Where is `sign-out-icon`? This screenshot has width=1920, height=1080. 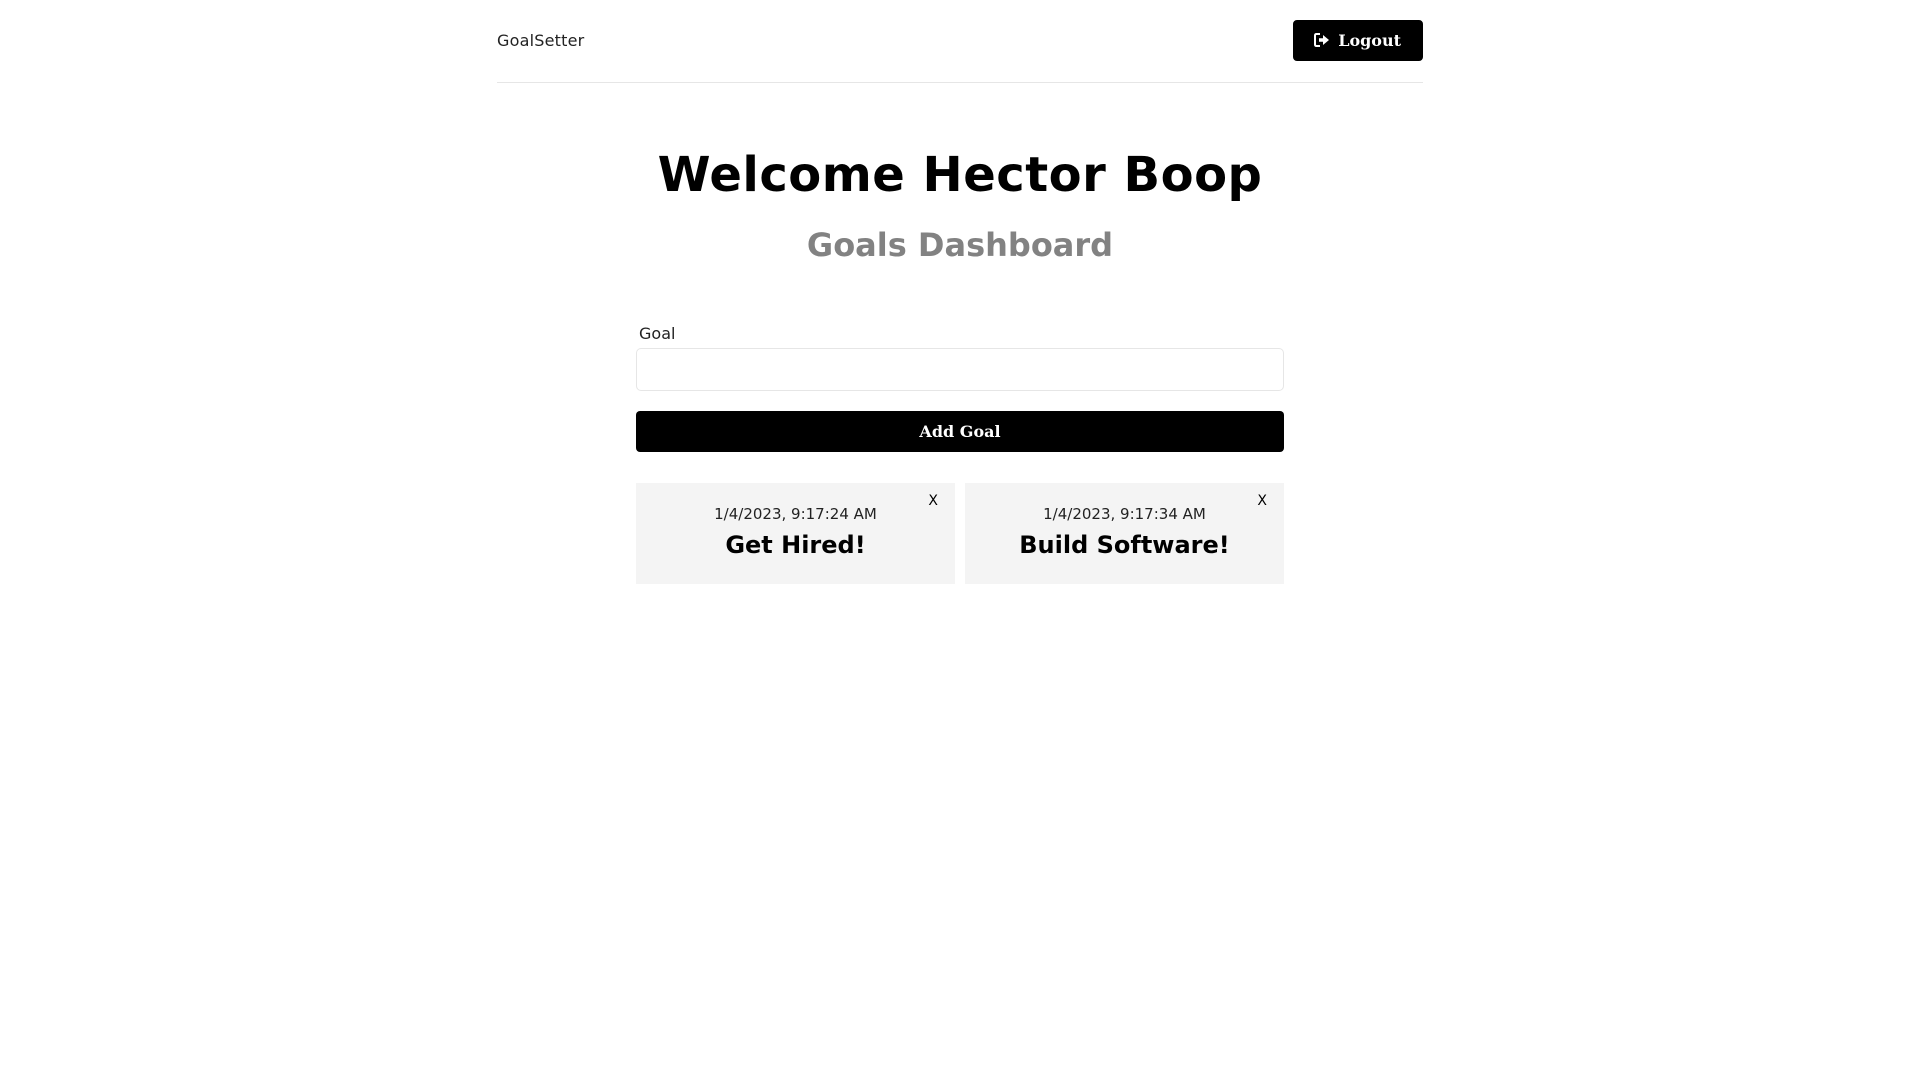 sign-out-icon is located at coordinates (1322, 40).